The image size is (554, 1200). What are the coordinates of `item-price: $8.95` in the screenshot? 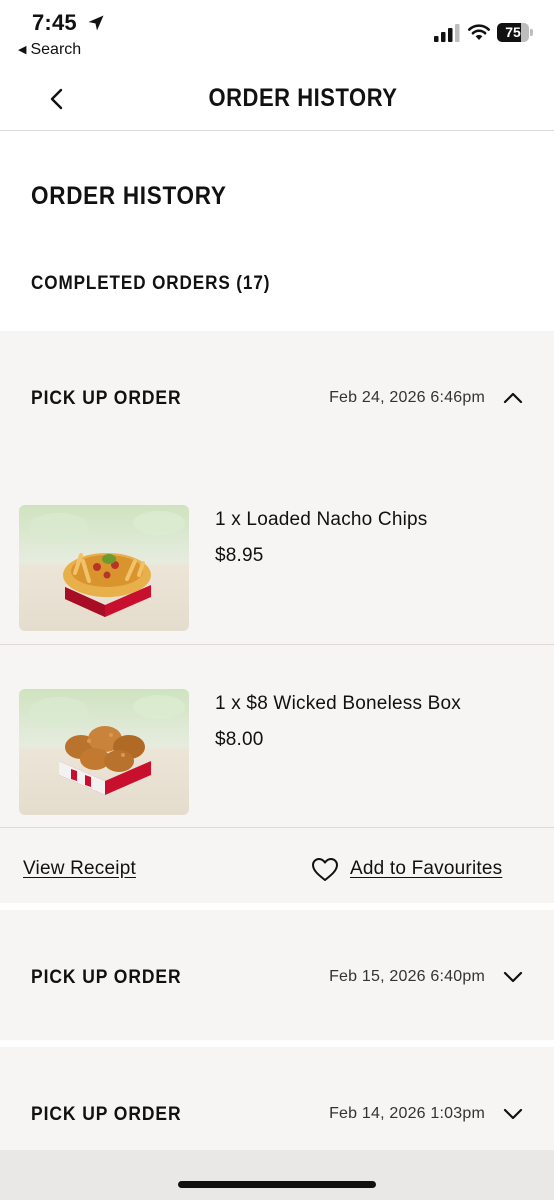 It's located at (239, 555).